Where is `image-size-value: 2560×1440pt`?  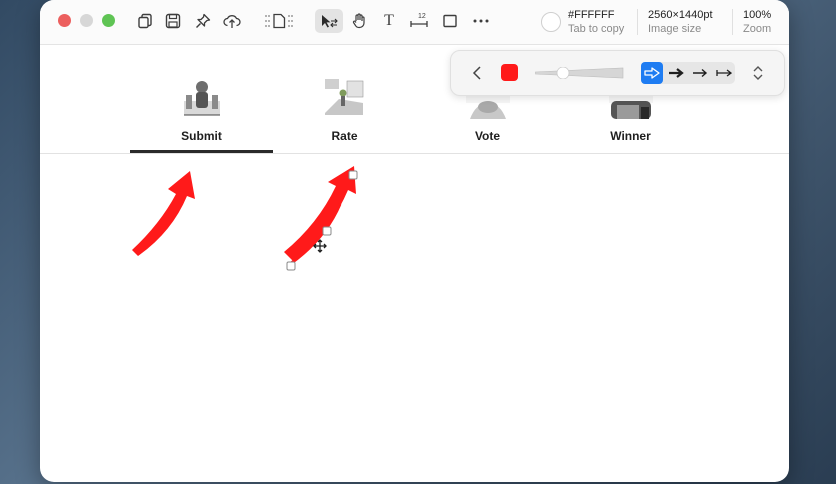
image-size-value: 2560×1440pt is located at coordinates (680, 15).